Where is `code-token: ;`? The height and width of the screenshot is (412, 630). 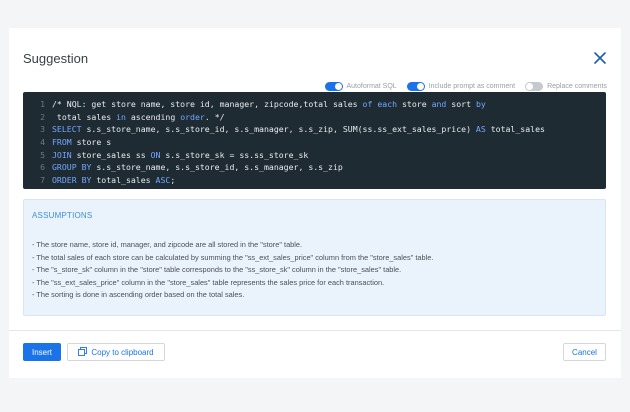
code-token: ; is located at coordinates (173, 180).